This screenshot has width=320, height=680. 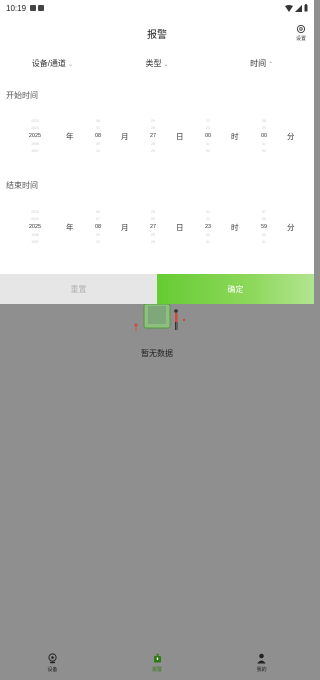 I want to click on app-notification-icon, so click(x=41, y=8).